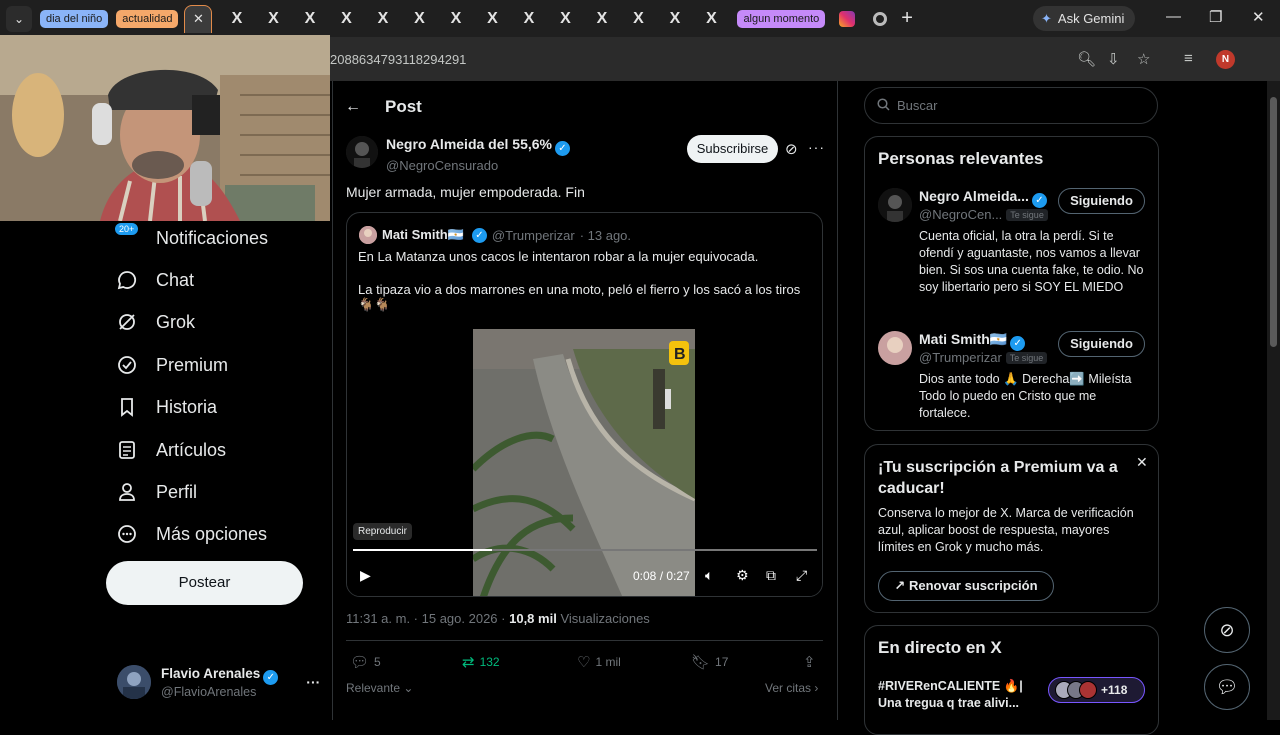 Image resolution: width=1280 pixels, height=735 pixels. Describe the element at coordinates (469, 144) in the screenshot. I see `author-name: Negro Almeida del 55,6%` at that location.